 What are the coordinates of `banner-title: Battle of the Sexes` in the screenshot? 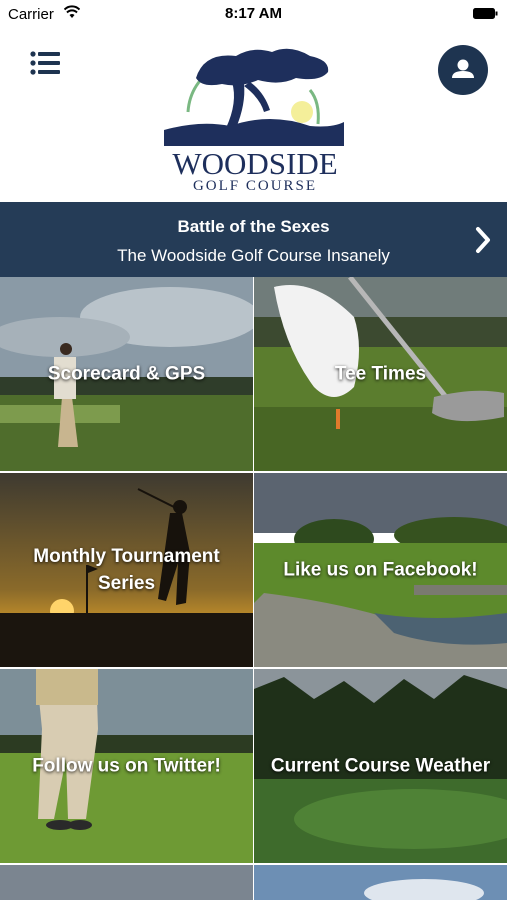 It's located at (253, 226).